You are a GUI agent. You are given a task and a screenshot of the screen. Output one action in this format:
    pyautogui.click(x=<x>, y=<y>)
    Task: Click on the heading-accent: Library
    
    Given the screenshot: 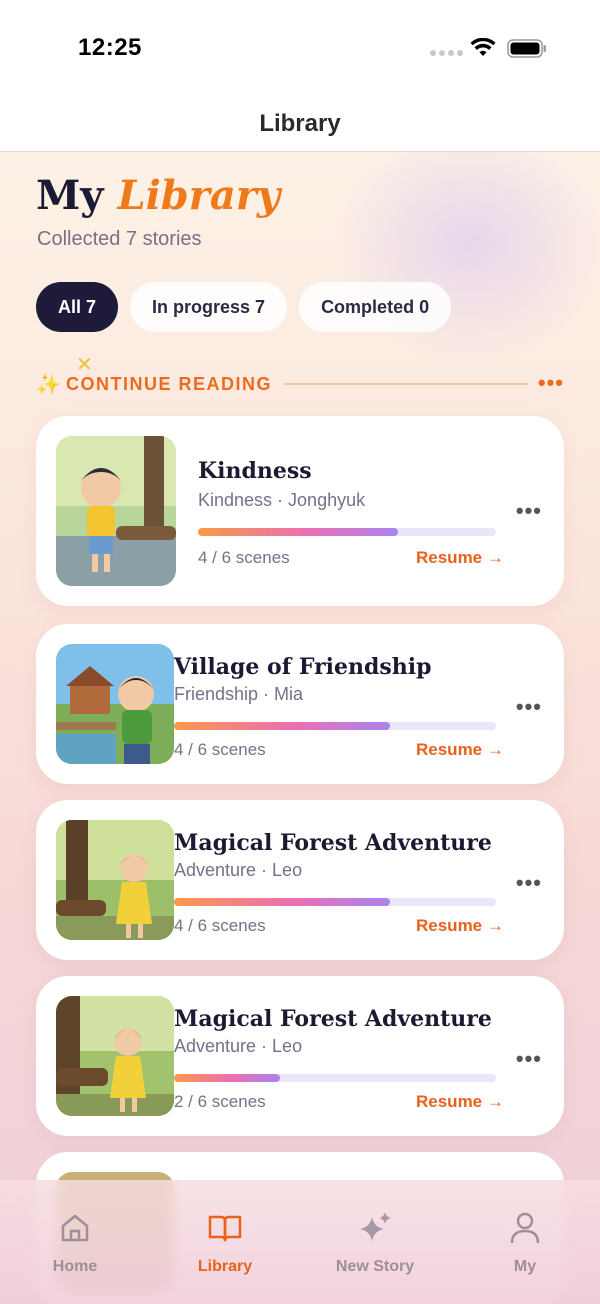 What is the action you would take?
    pyautogui.click(x=199, y=195)
    